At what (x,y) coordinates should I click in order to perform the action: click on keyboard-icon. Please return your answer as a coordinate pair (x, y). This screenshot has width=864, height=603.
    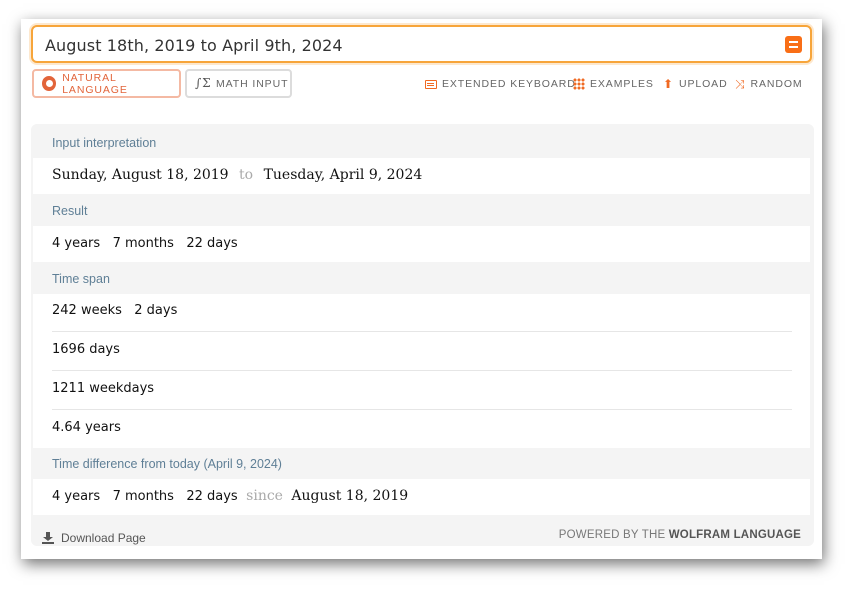
    Looking at the image, I should click on (431, 84).